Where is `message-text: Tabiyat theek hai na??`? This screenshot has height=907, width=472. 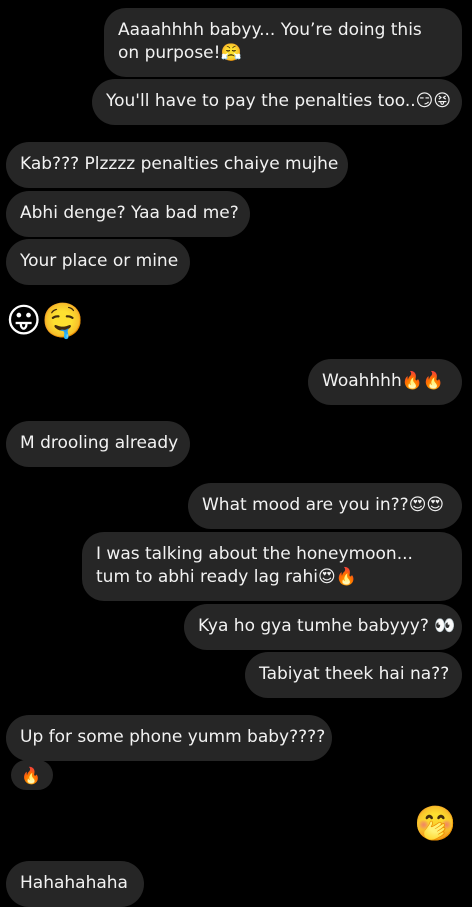 message-text: Tabiyat theek hai na?? is located at coordinates (354, 674).